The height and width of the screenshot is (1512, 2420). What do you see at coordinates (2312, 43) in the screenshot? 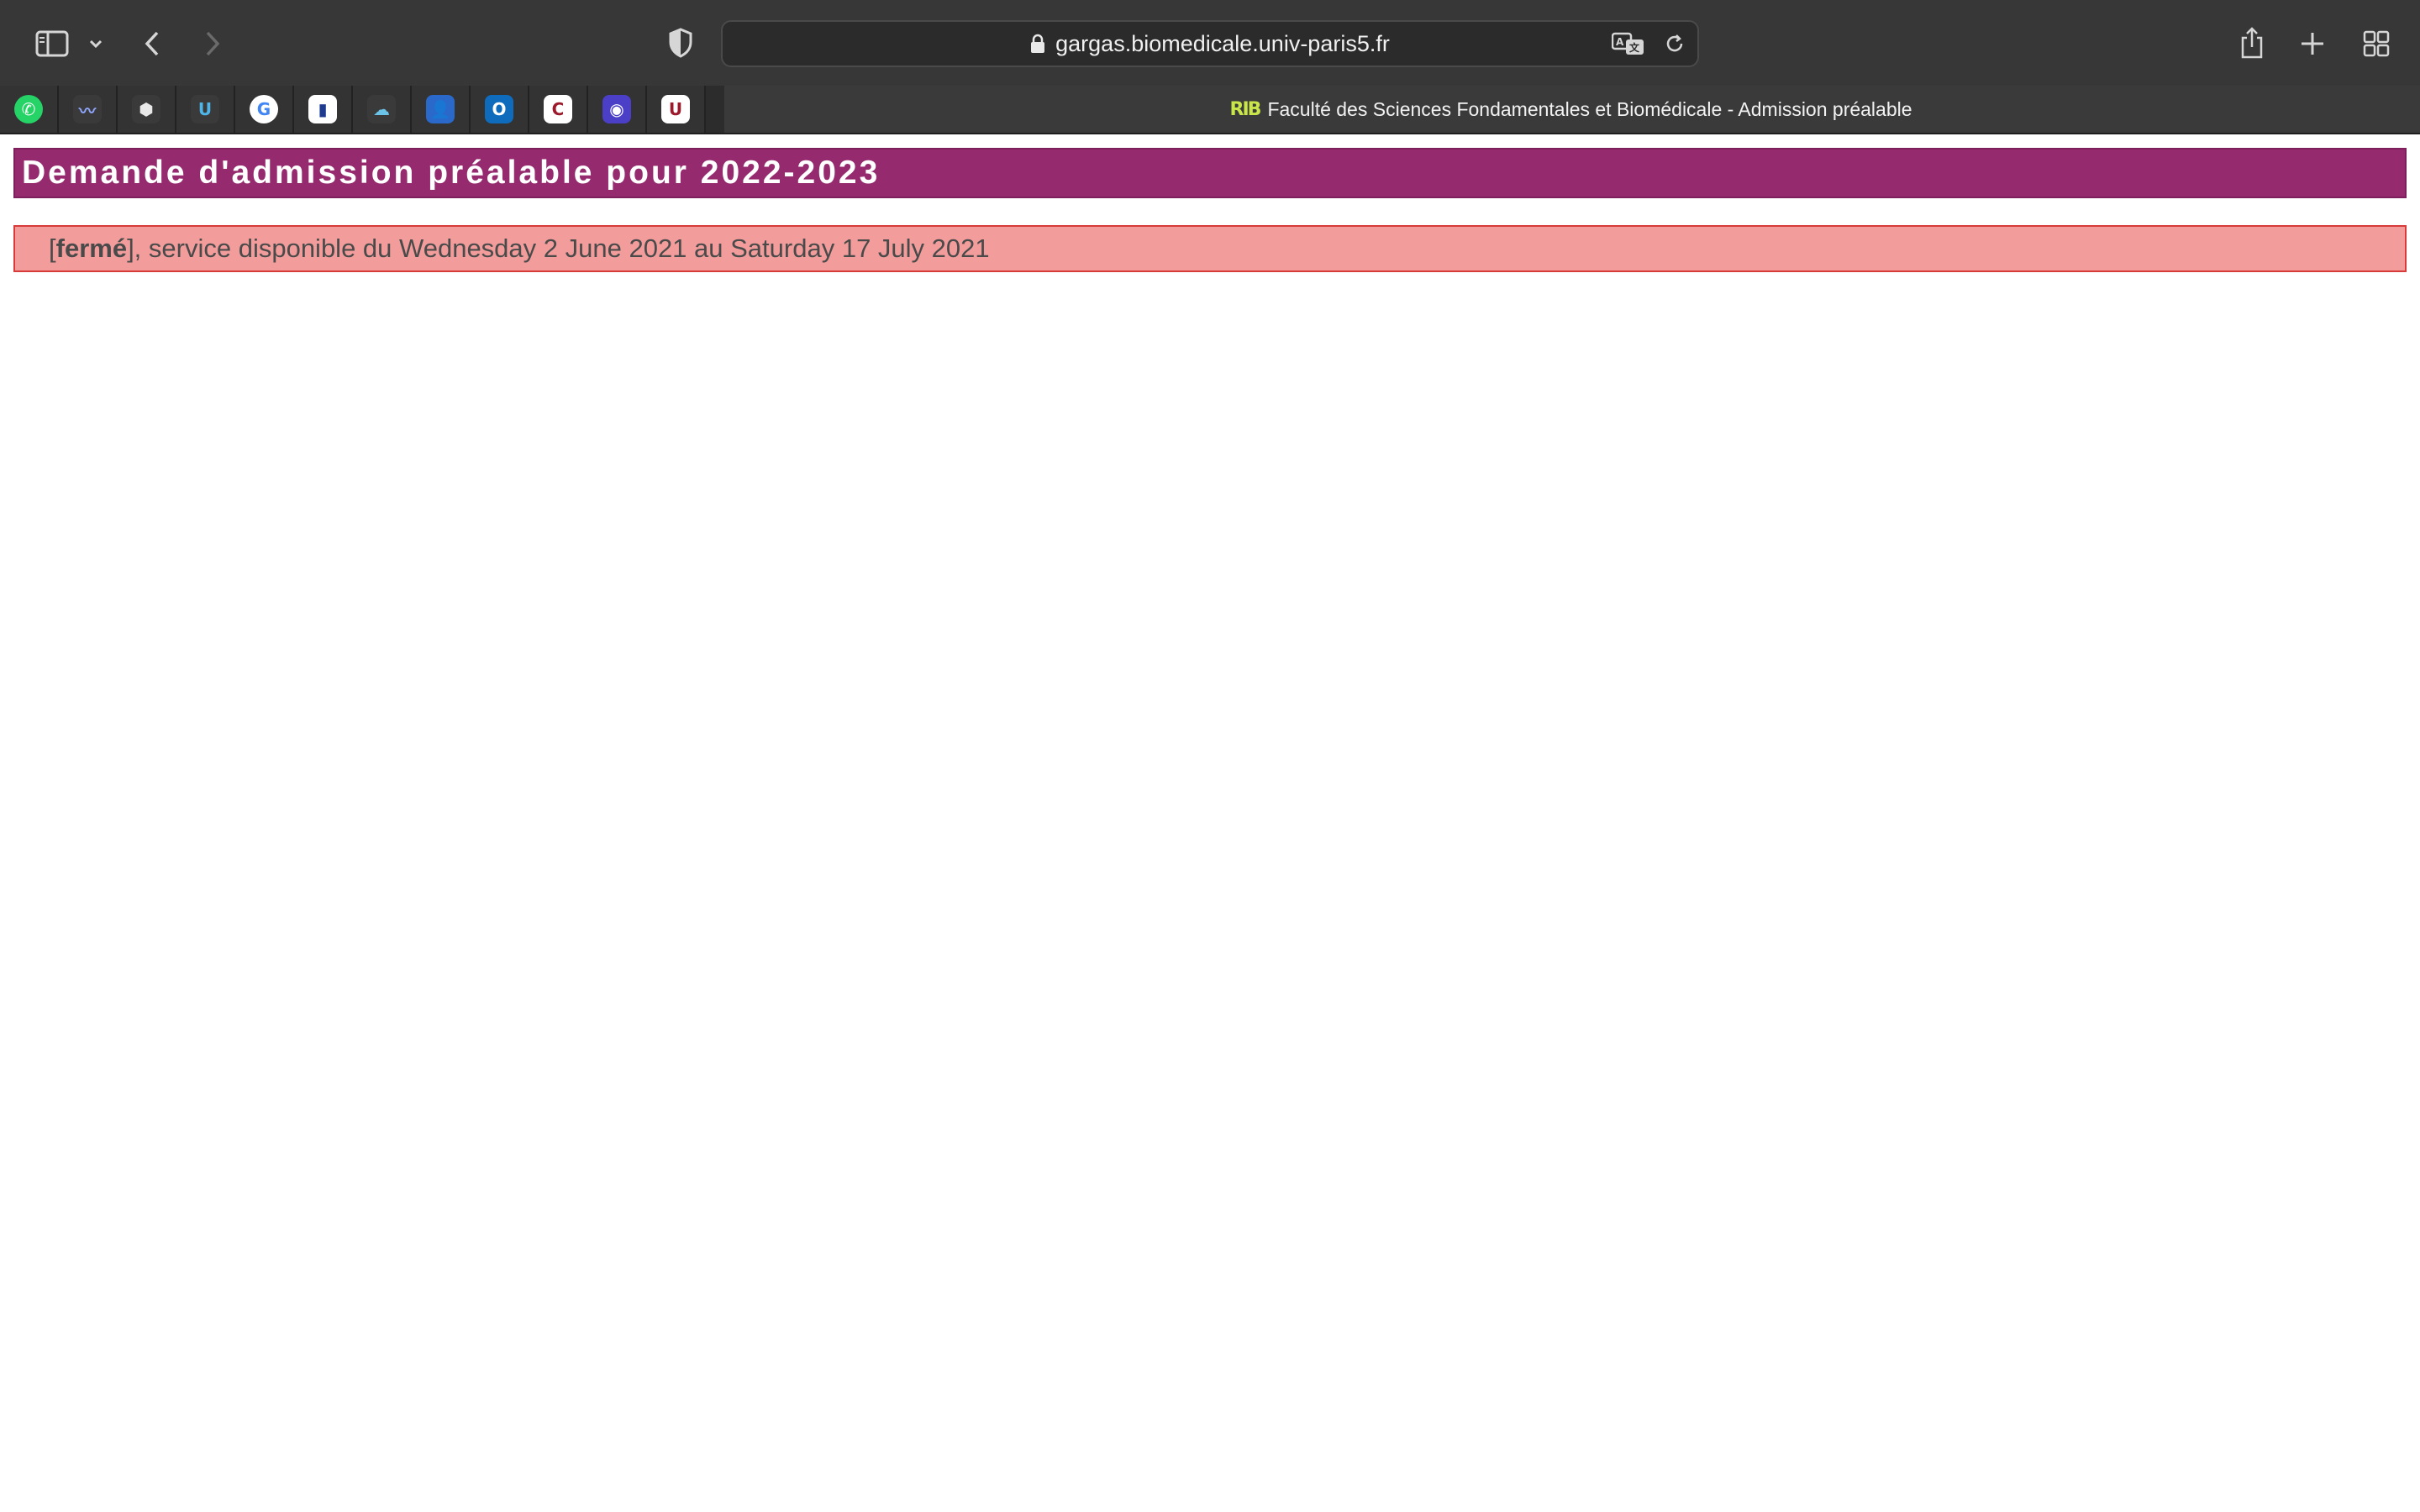
I see `plus-icon` at bounding box center [2312, 43].